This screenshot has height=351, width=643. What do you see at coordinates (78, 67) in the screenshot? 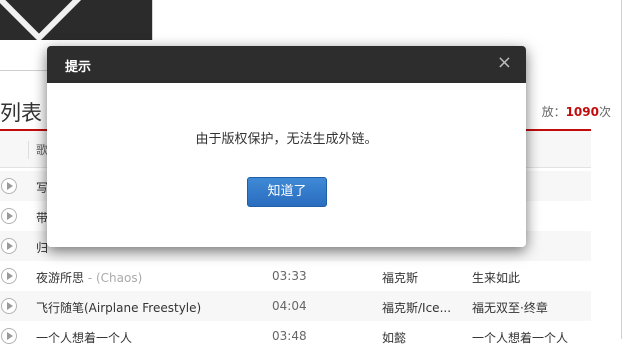
I see `dialog-title: 提示` at bounding box center [78, 67].